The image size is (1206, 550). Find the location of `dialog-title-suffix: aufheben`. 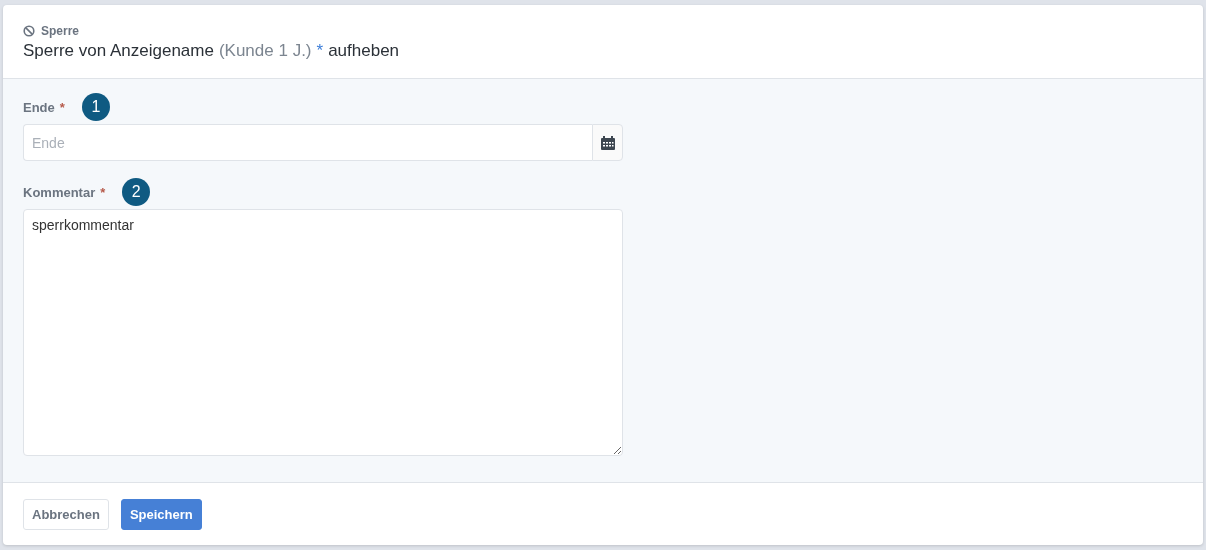

dialog-title-suffix: aufheben is located at coordinates (364, 51).